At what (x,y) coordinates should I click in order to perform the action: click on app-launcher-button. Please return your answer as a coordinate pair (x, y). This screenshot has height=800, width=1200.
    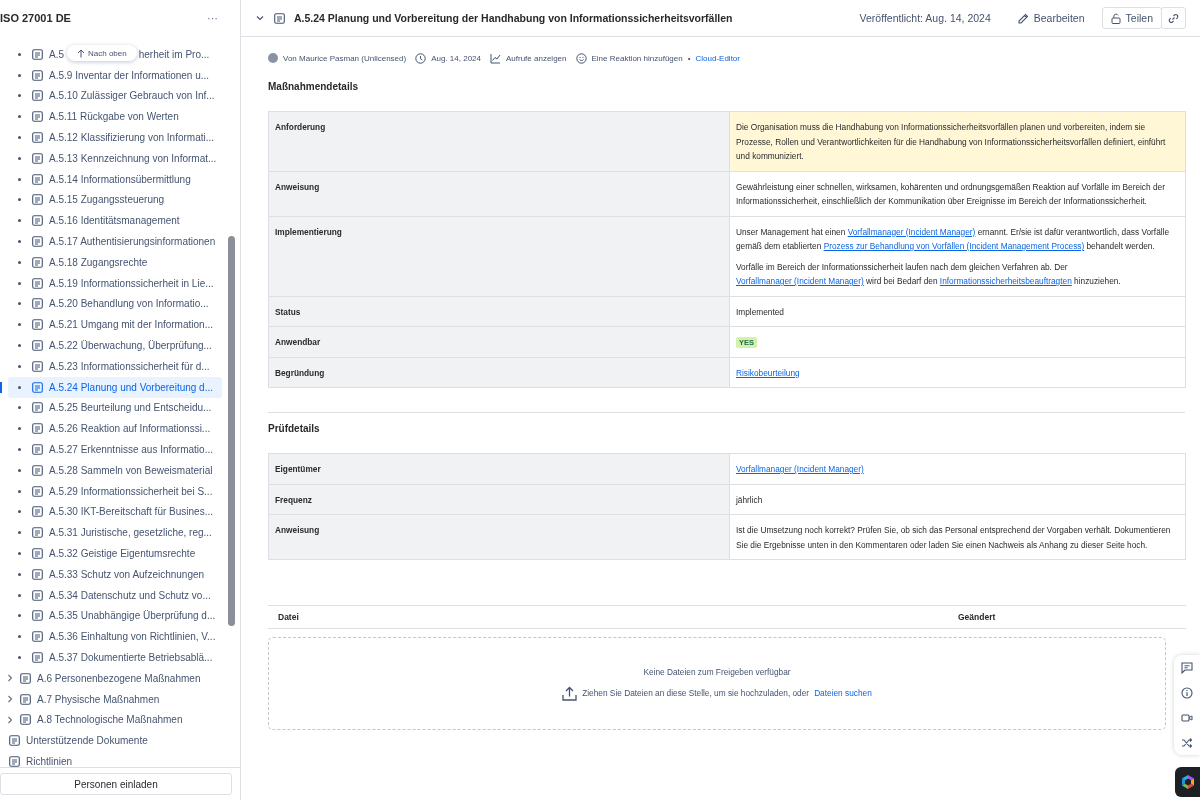
    Looking at the image, I should click on (1187, 782).